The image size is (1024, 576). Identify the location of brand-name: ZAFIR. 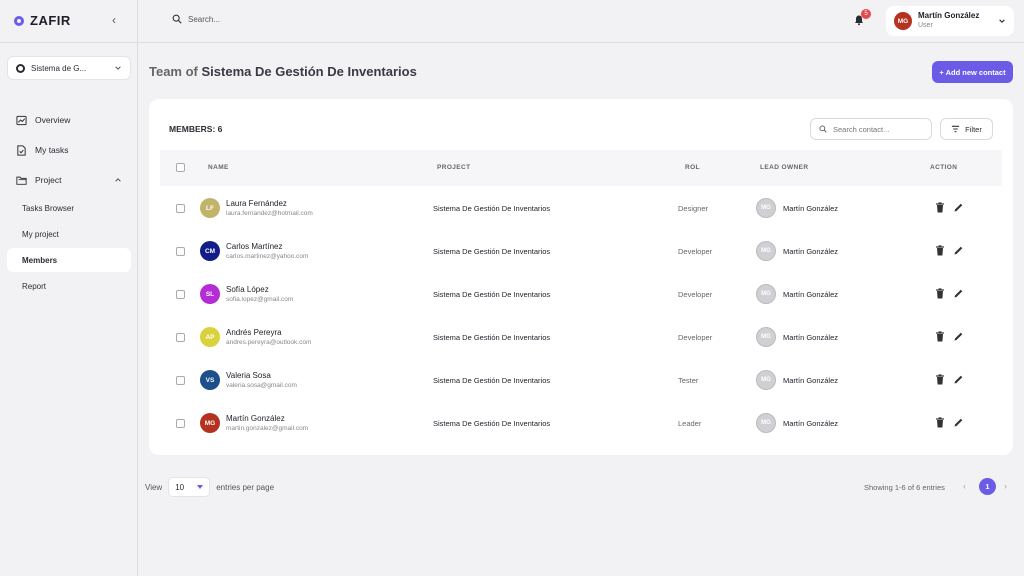
(50, 20).